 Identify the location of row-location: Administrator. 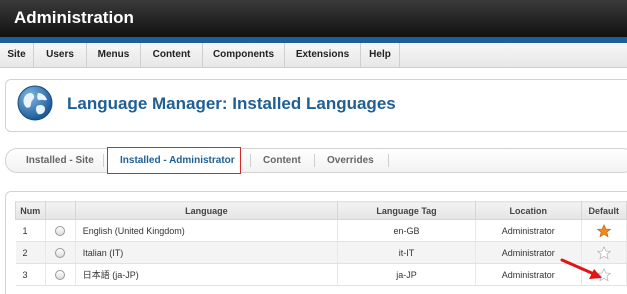
(528, 230).